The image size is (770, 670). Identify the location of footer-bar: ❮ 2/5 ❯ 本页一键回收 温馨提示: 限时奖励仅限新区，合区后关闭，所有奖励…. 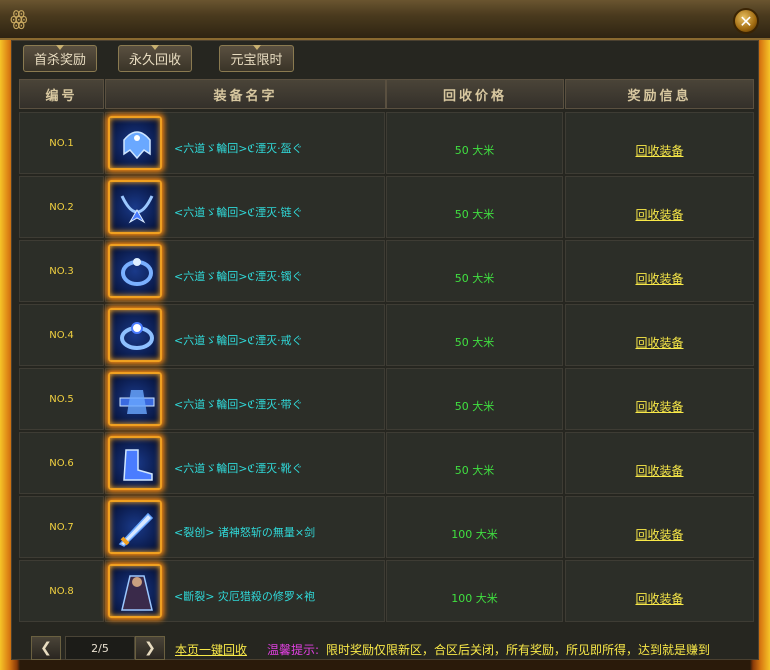
(386, 649).